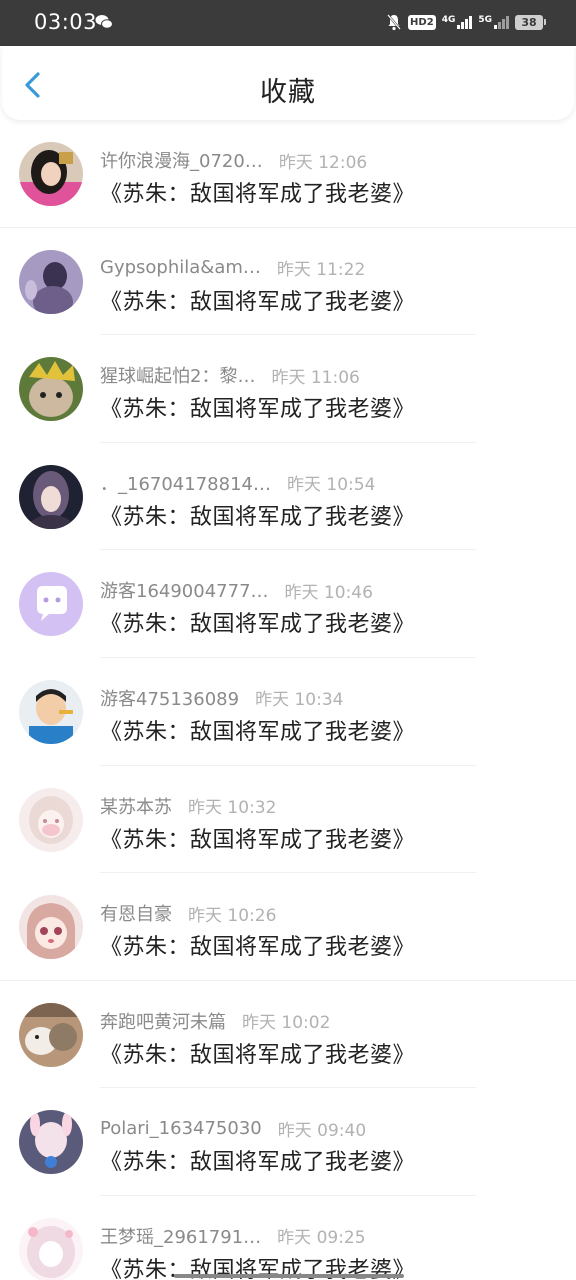 The image size is (576, 1280). Describe the element at coordinates (322, 1130) in the screenshot. I see `item-time: 昨天 09:40` at that location.